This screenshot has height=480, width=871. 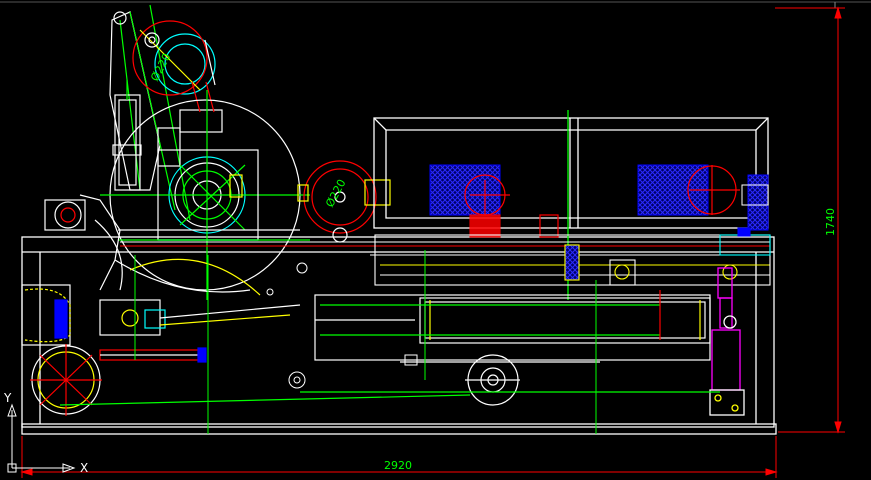 What do you see at coordinates (160, 67) in the screenshot?
I see `dim-roll-diameter-top: Ø220` at bounding box center [160, 67].